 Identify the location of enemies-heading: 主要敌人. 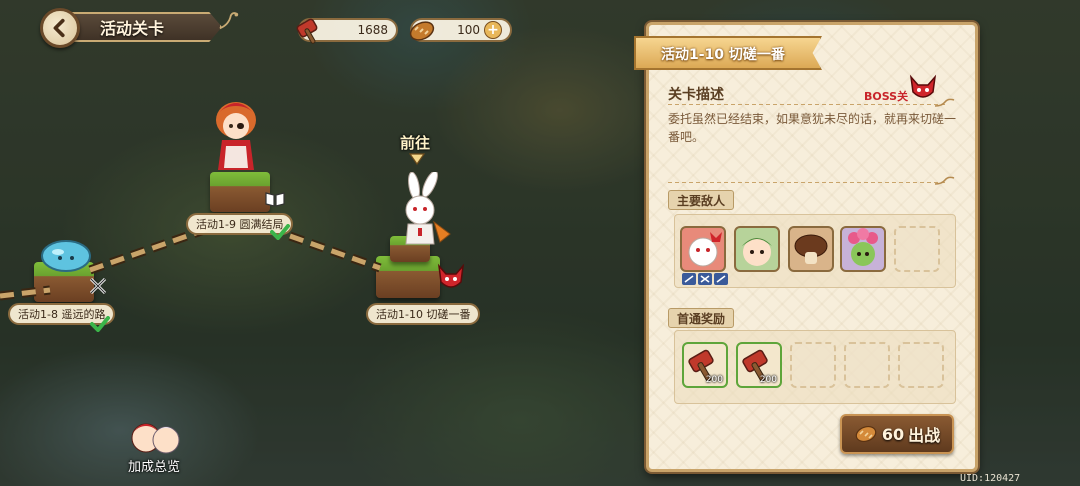
(701, 200).